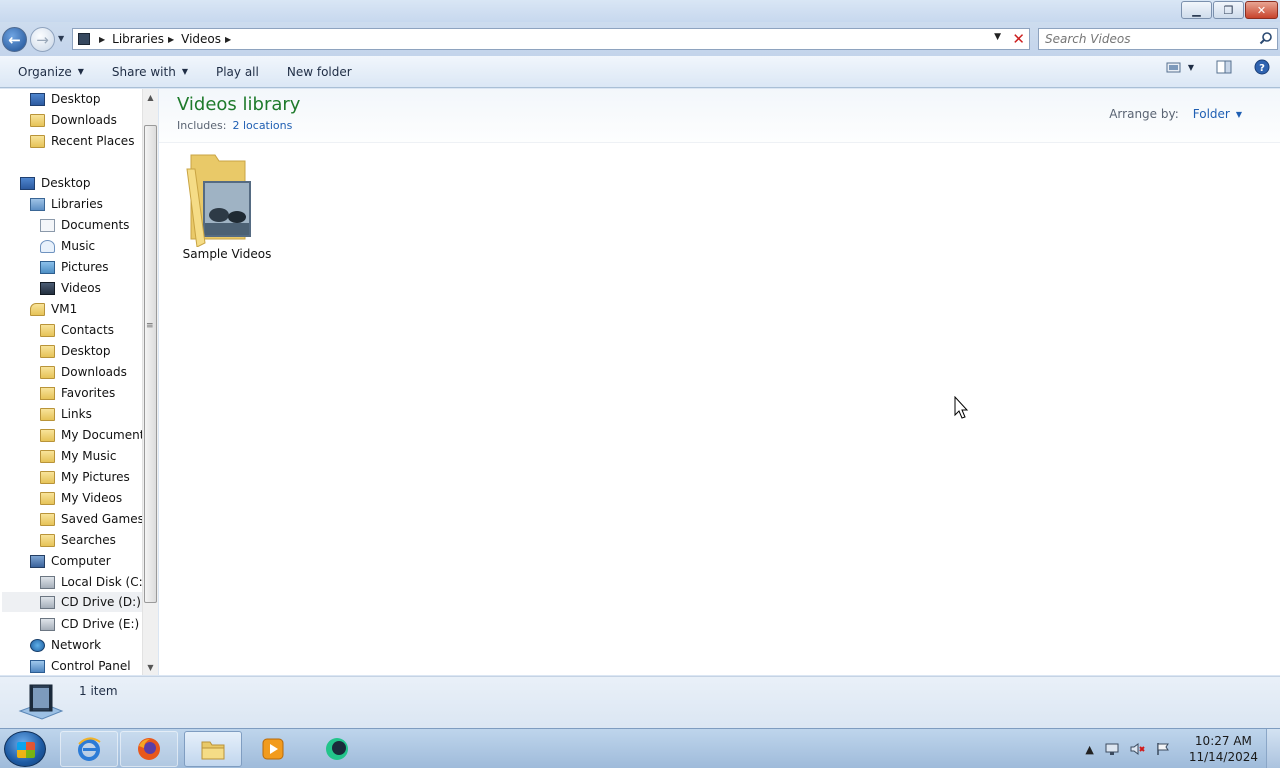 Image resolution: width=1280 pixels, height=768 pixels. What do you see at coordinates (138, 39) in the screenshot?
I see `breadcrumb-libraries: Libraries` at bounding box center [138, 39].